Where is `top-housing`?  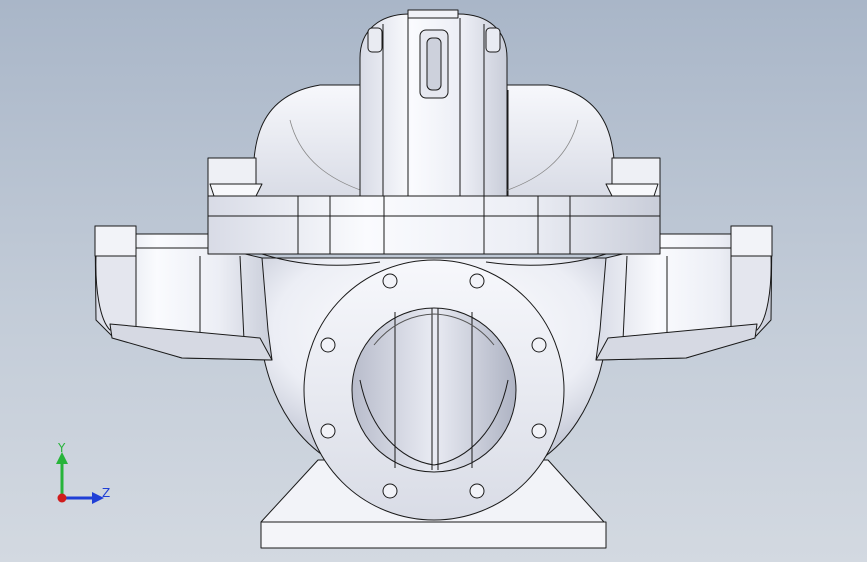
top-housing is located at coordinates (433, 103).